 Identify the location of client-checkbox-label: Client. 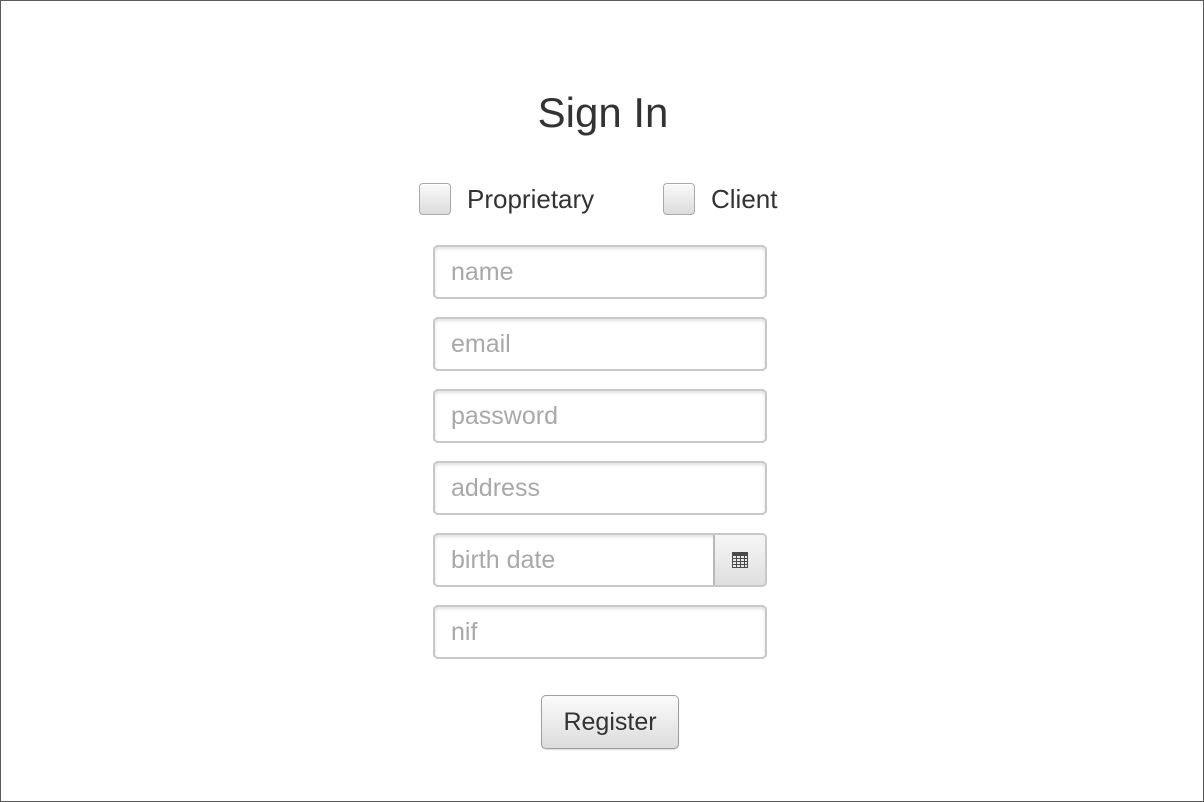
(744, 199).